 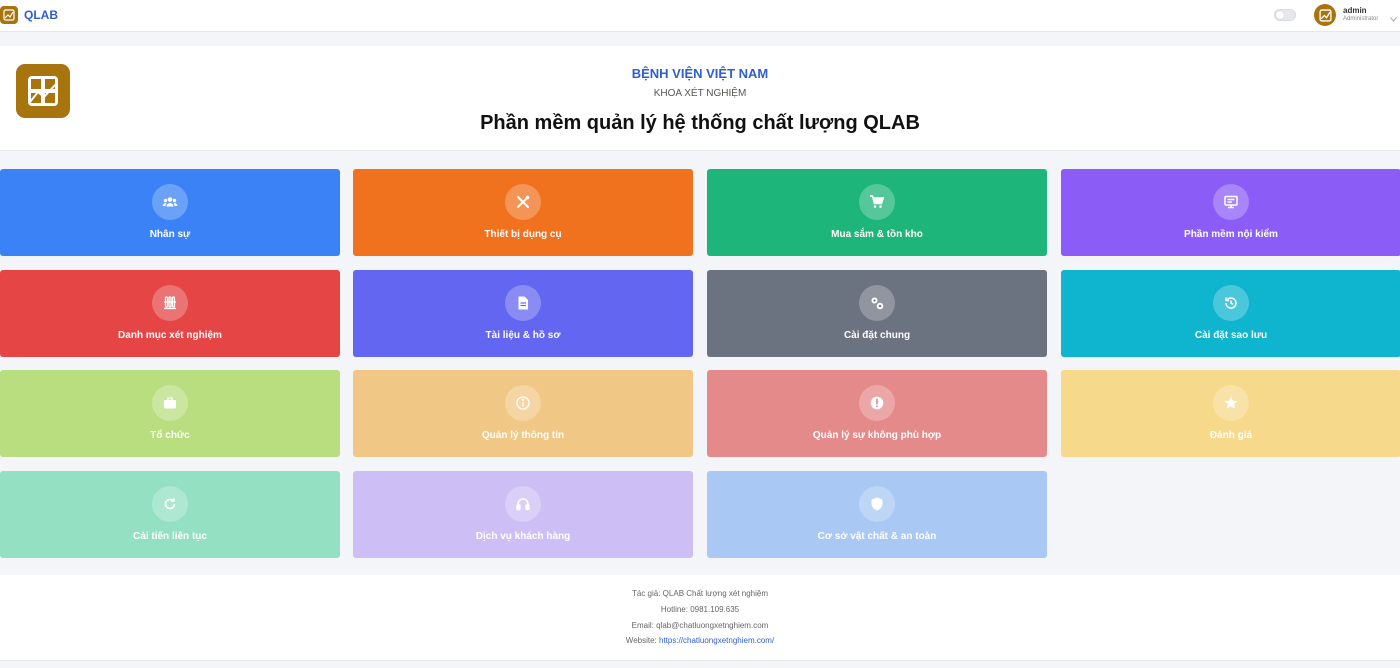 I want to click on department-name: KHOA XÉT NGHIỆM, so click(x=700, y=93).